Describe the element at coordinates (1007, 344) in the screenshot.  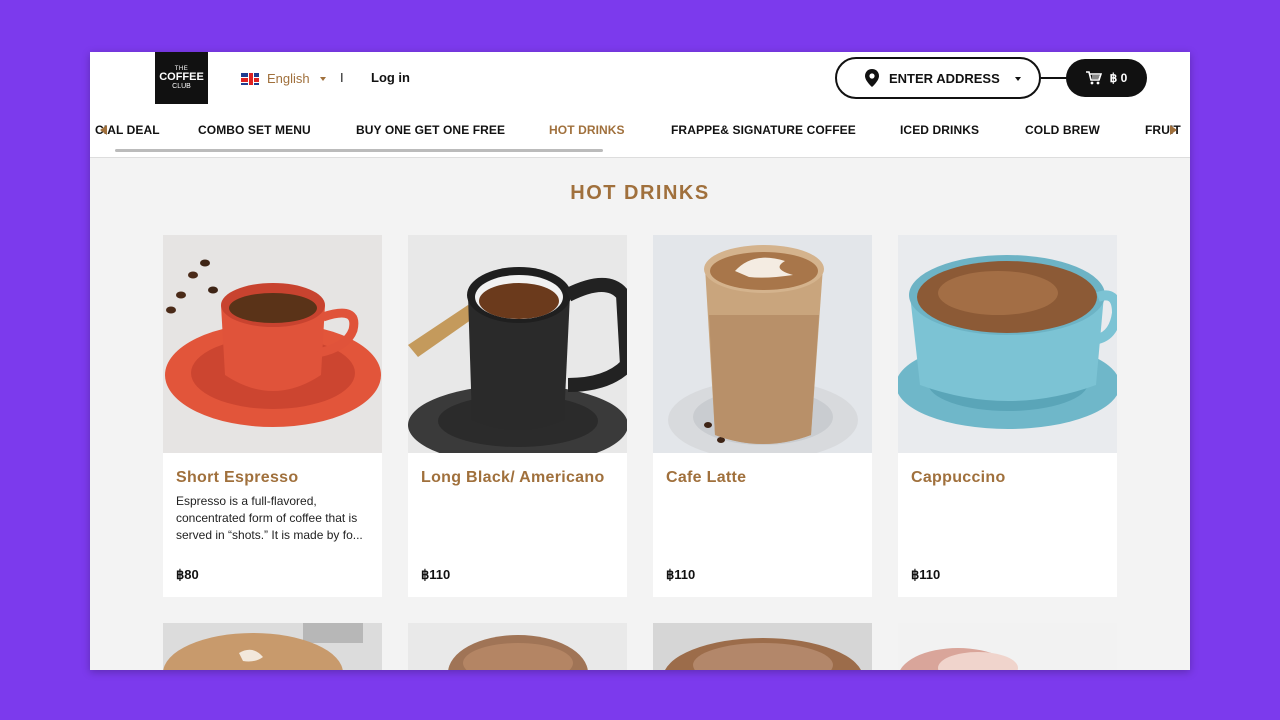
I see `product-image-cappuccino` at that location.